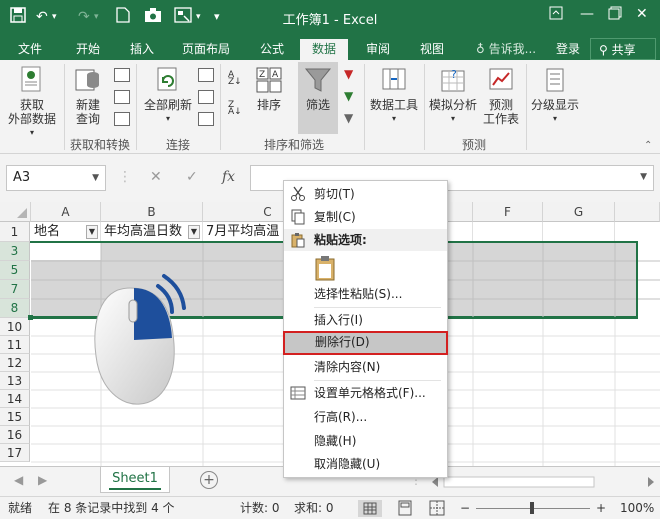  What do you see at coordinates (92, 232) in the screenshot?
I see `filter-active-dropdown-icon: ▼` at bounding box center [92, 232].